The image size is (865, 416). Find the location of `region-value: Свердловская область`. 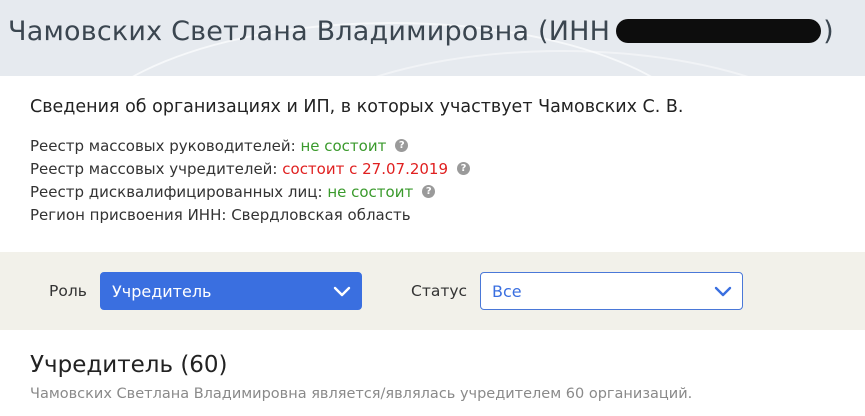

region-value: Свердловская область is located at coordinates (321, 215).